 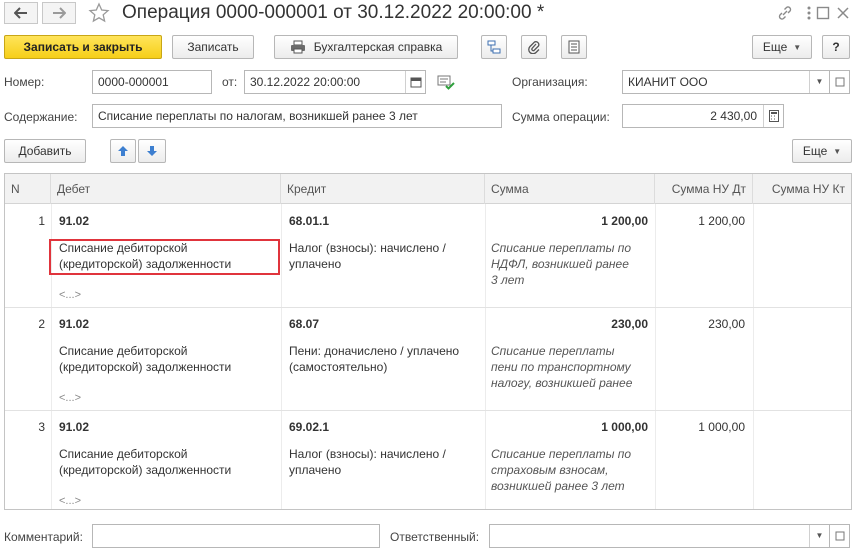 What do you see at coordinates (508, 280) in the screenshot?
I see `sum-description-line: 3 лет` at bounding box center [508, 280].